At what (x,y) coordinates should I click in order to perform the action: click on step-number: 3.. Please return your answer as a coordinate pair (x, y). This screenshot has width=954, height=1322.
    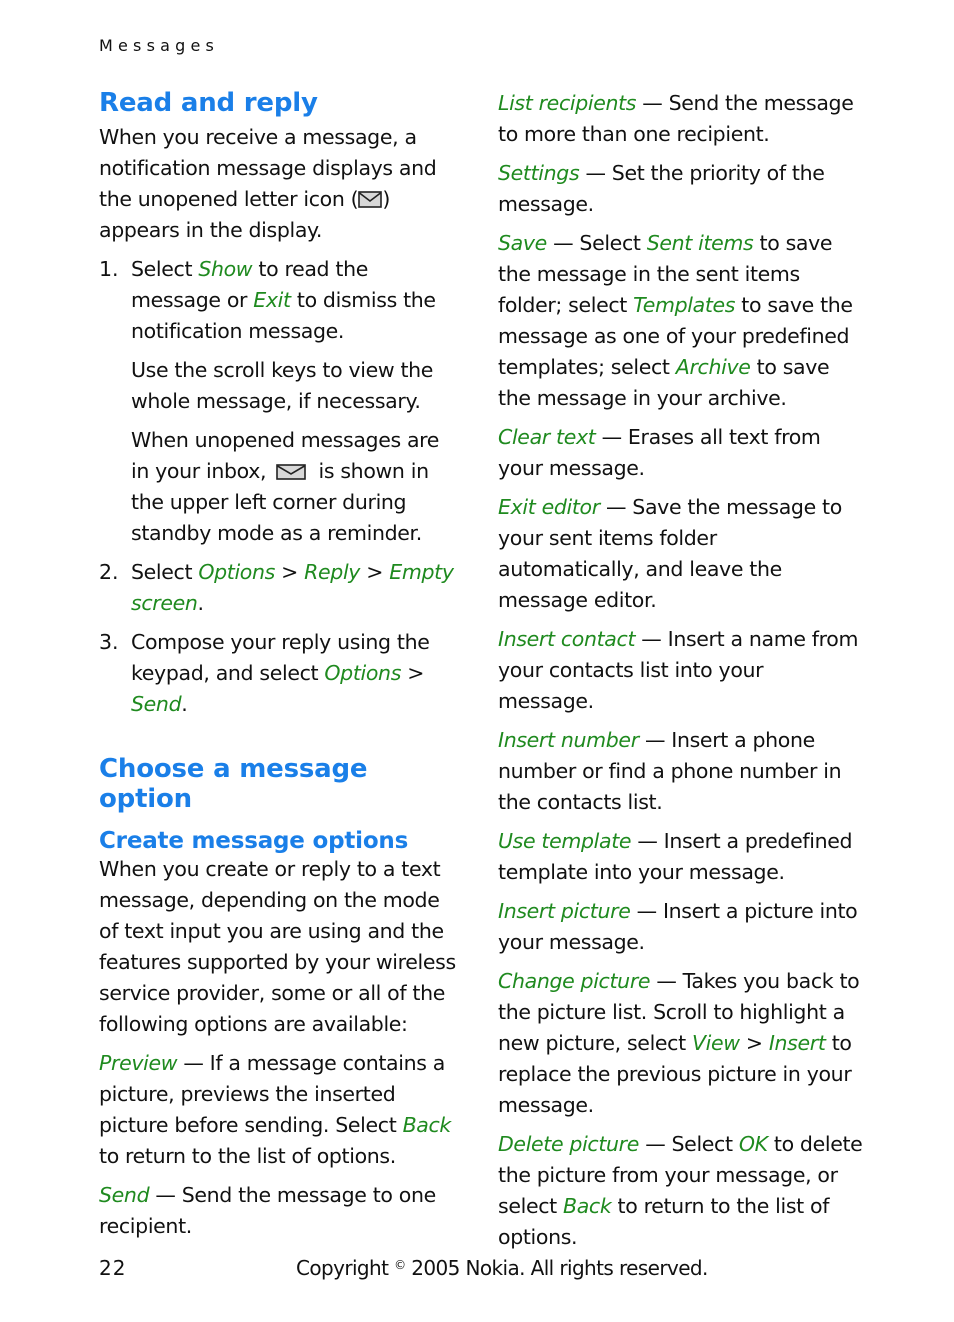
    Looking at the image, I should click on (109, 642).